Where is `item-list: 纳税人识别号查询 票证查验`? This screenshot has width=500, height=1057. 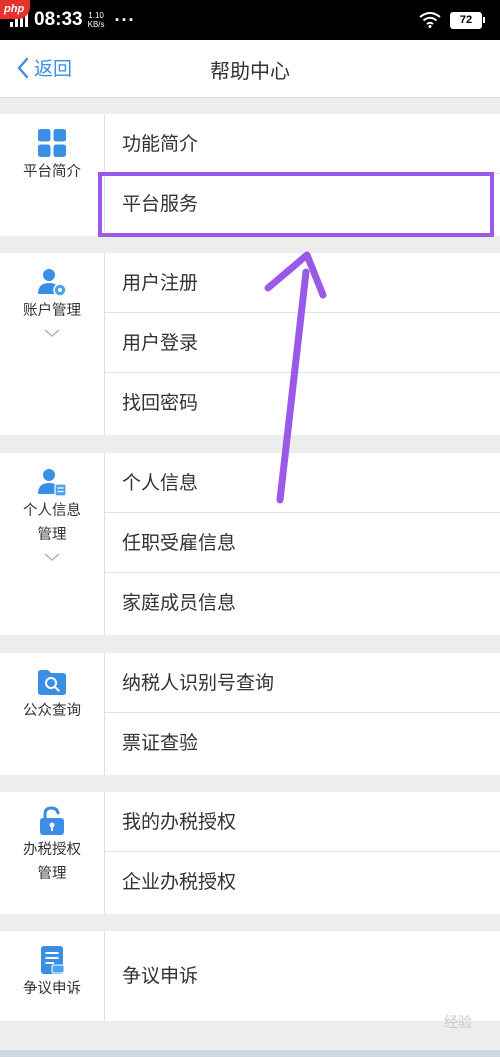
item-list: 纳税人识别号查询 票证查验 is located at coordinates (302, 713).